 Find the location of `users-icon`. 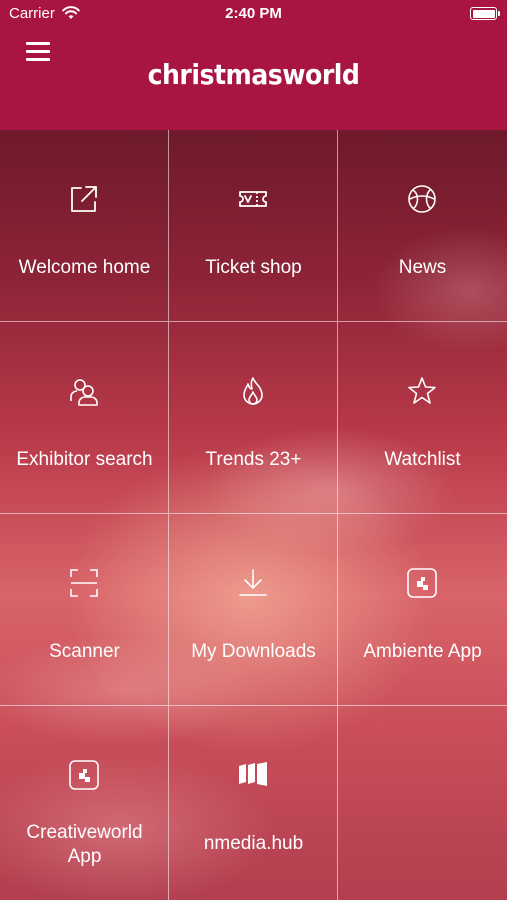

users-icon is located at coordinates (84, 391).